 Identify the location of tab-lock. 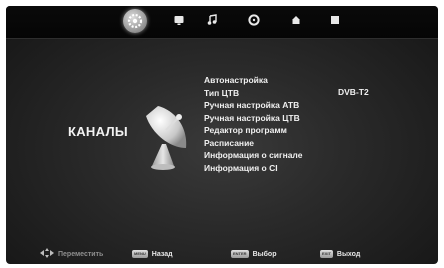
(296, 21).